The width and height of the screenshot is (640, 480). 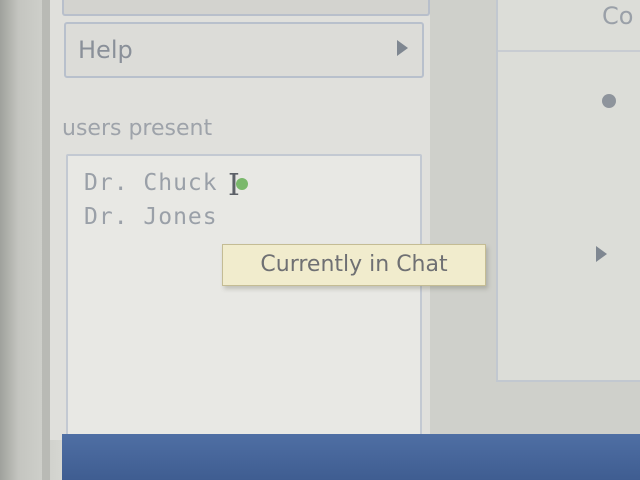 I want to click on radio-icon, so click(x=609, y=101).